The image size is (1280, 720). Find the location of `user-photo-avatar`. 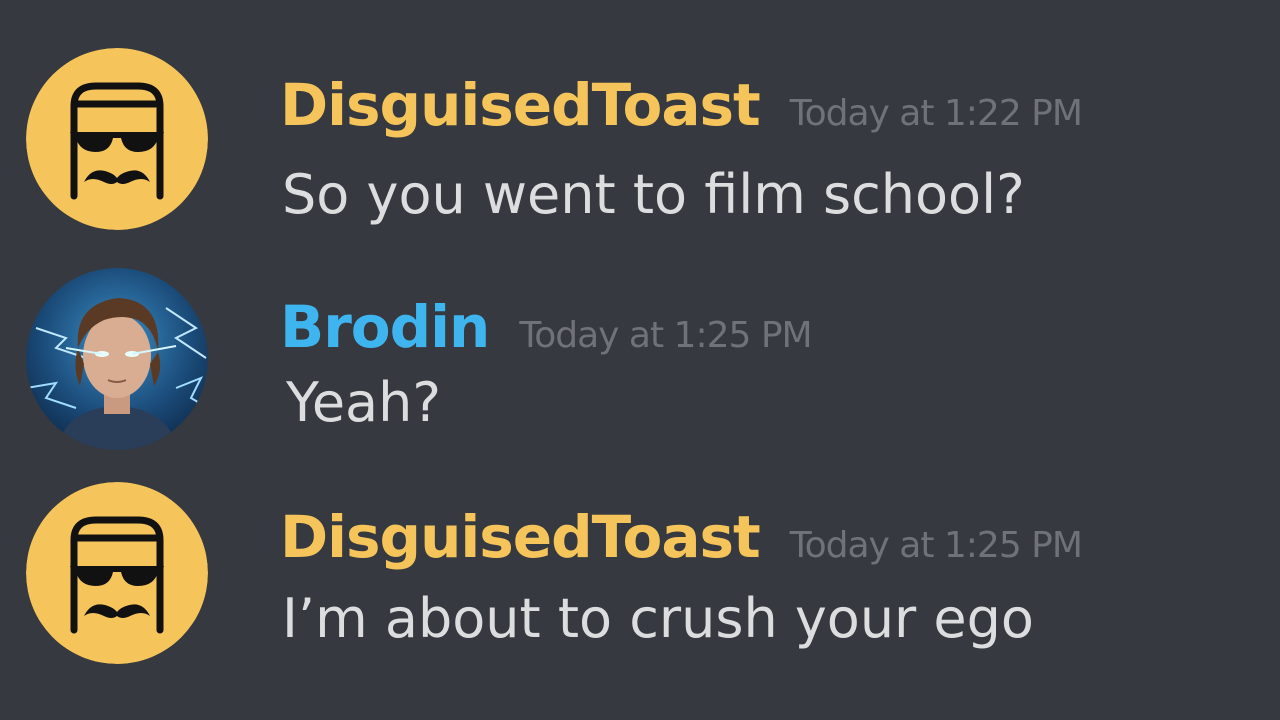

user-photo-avatar is located at coordinates (117, 359).